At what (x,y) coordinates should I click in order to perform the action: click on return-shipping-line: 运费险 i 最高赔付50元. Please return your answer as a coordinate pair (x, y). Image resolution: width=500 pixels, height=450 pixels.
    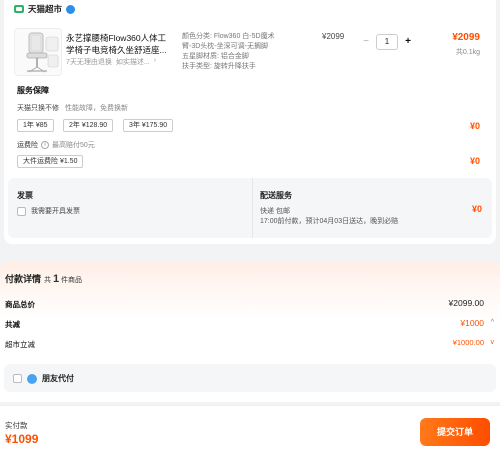
    Looking at the image, I should click on (56, 145).